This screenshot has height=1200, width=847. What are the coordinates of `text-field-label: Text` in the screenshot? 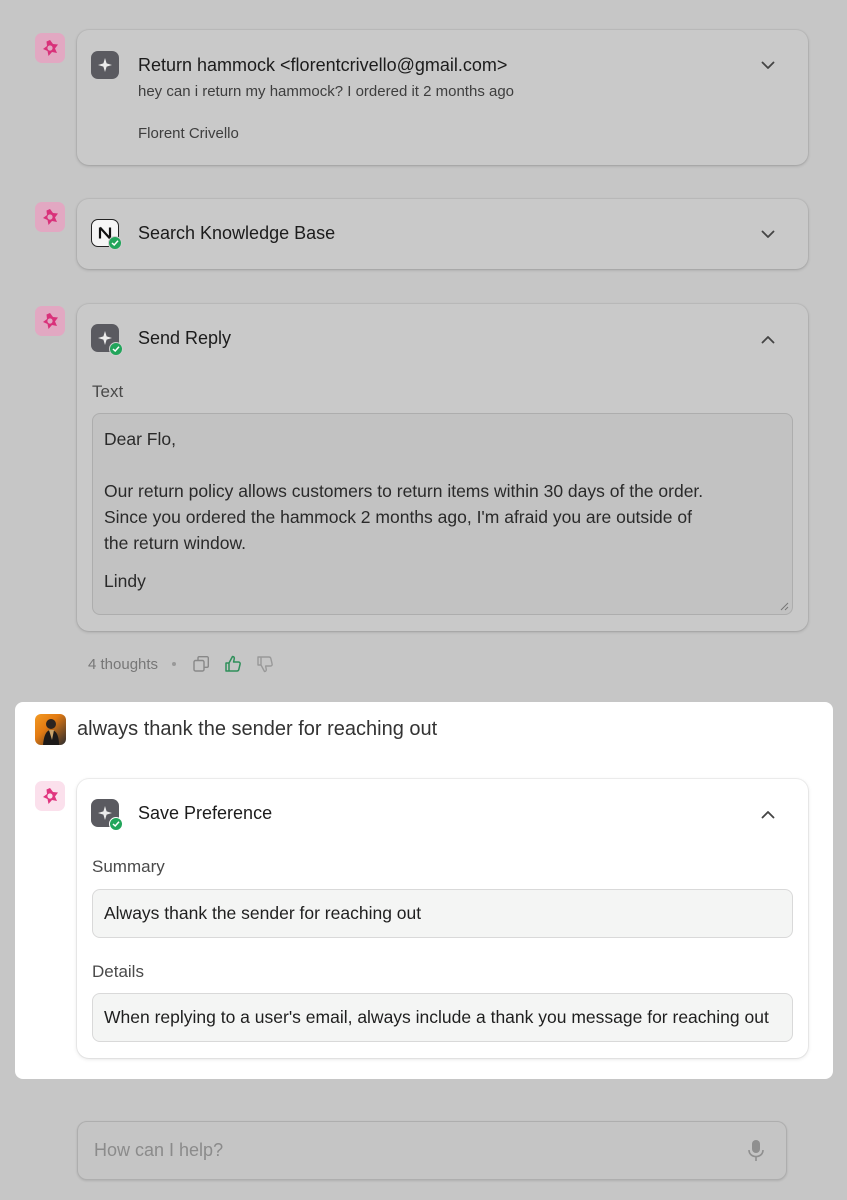 It's located at (108, 391).